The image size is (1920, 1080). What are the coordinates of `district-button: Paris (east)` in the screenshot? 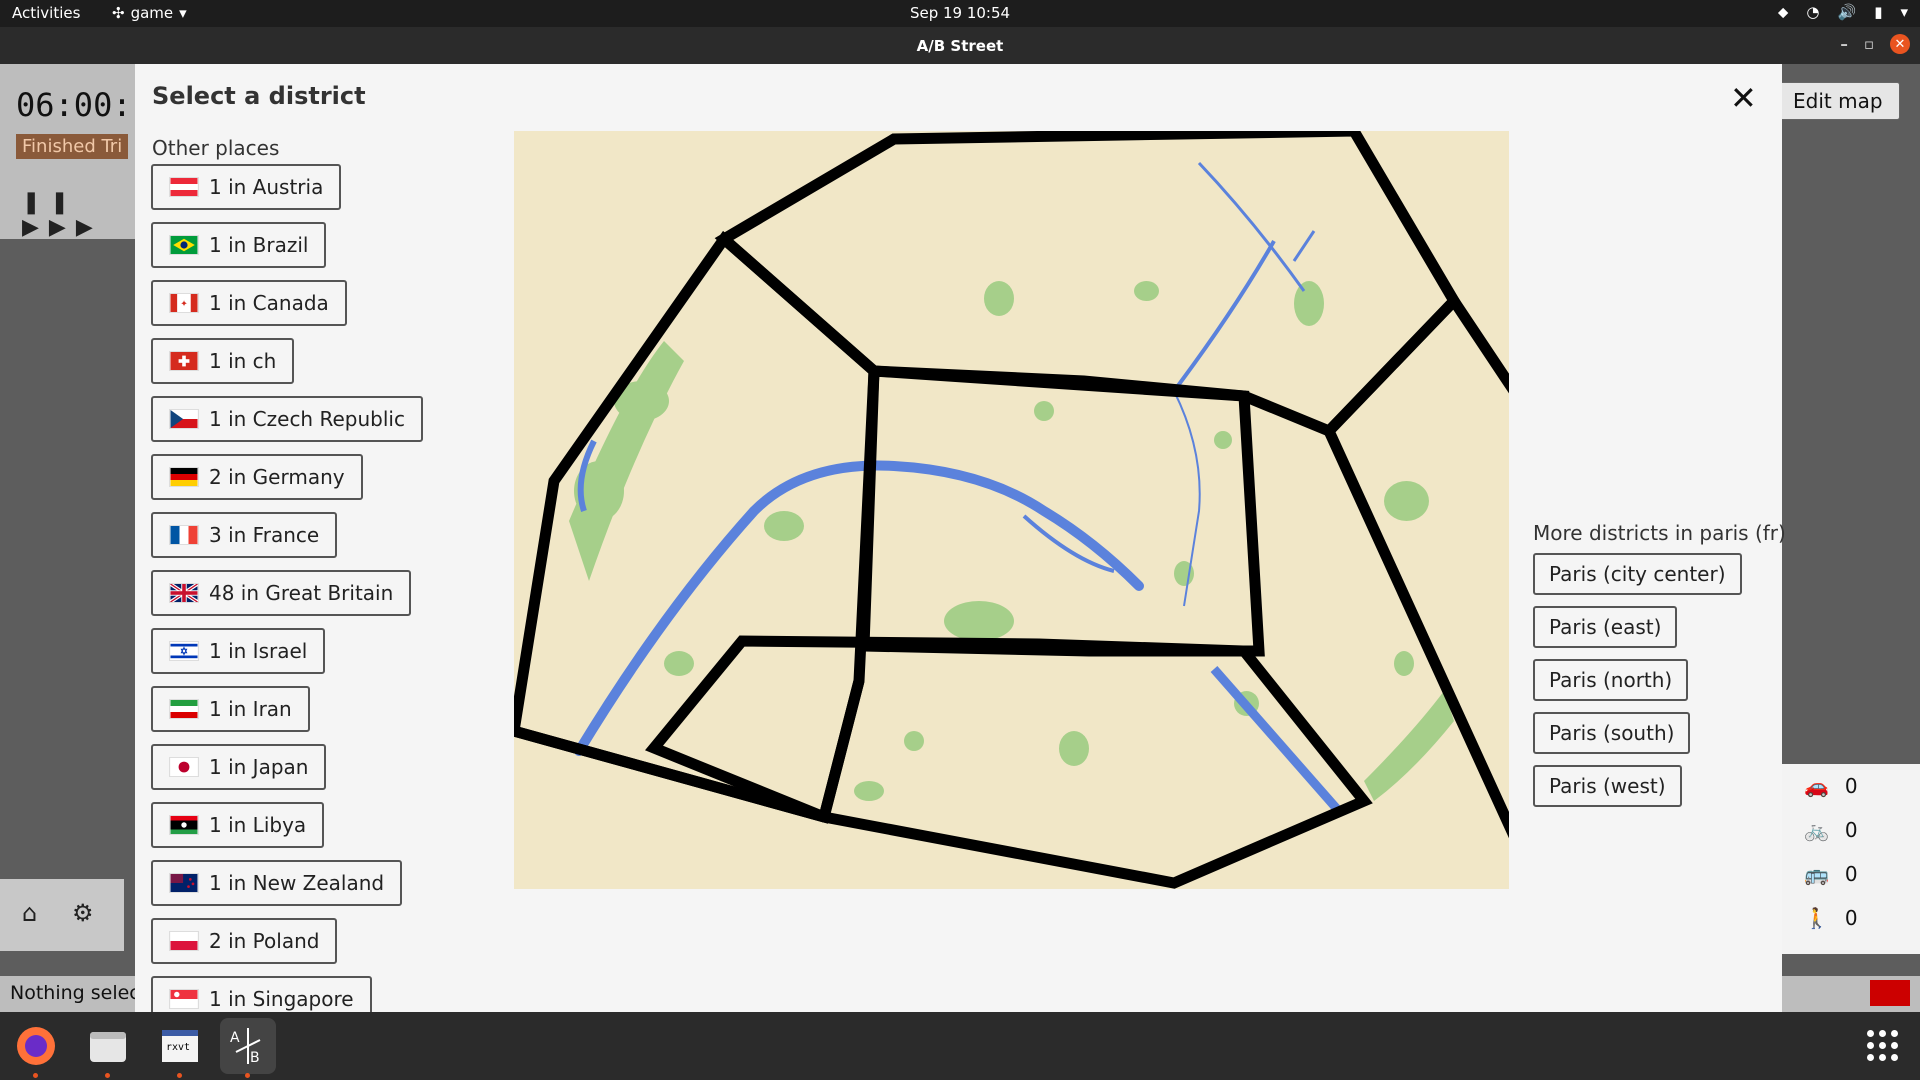 It's located at (1605, 627).